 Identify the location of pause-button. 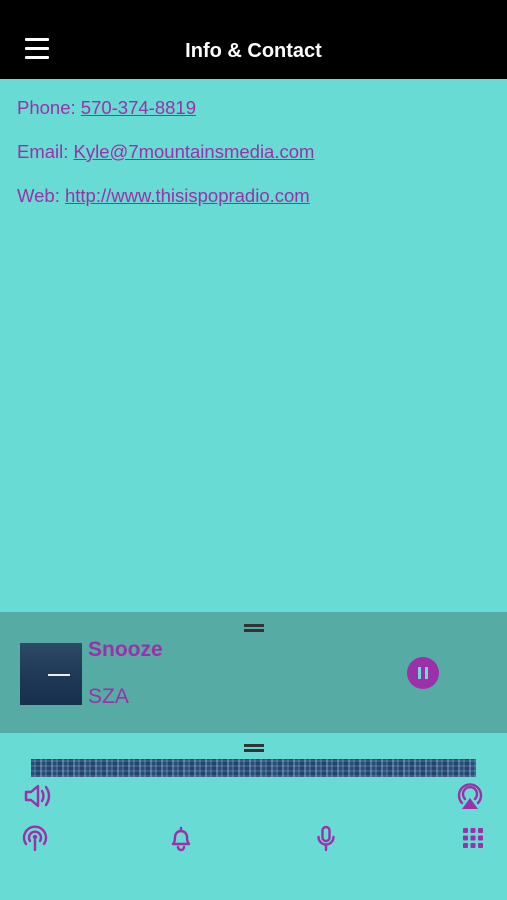
(423, 673).